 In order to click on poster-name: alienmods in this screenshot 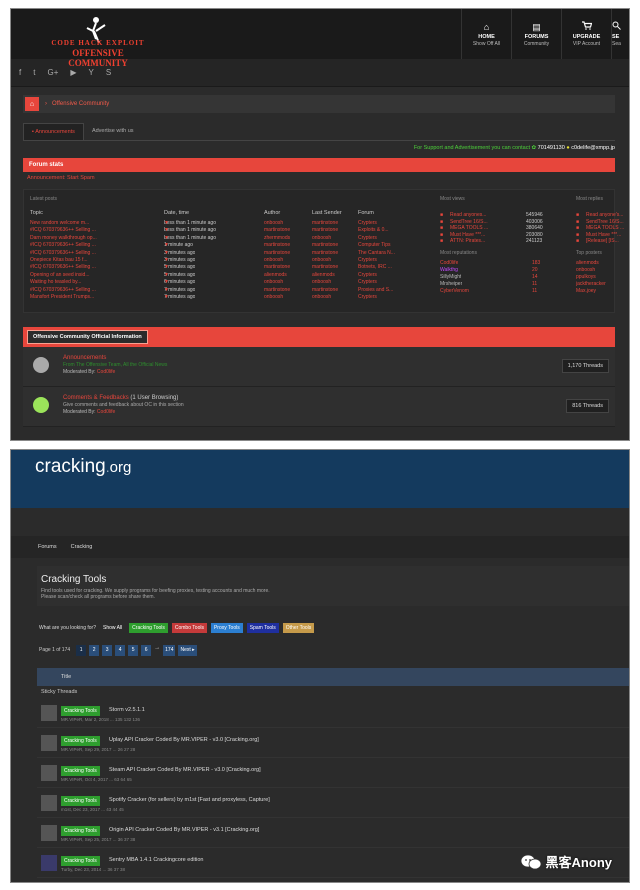, I will do `click(587, 263)`.